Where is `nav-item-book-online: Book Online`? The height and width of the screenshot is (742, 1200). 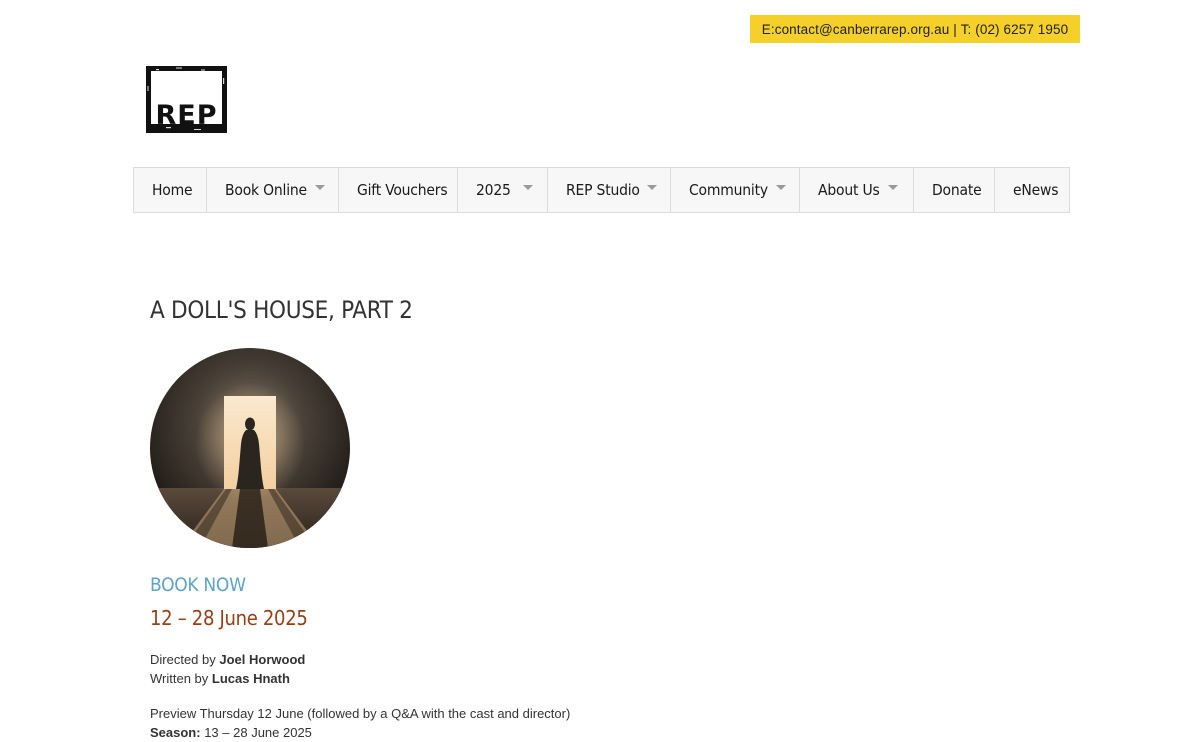 nav-item-book-online: Book Online is located at coordinates (273, 190).